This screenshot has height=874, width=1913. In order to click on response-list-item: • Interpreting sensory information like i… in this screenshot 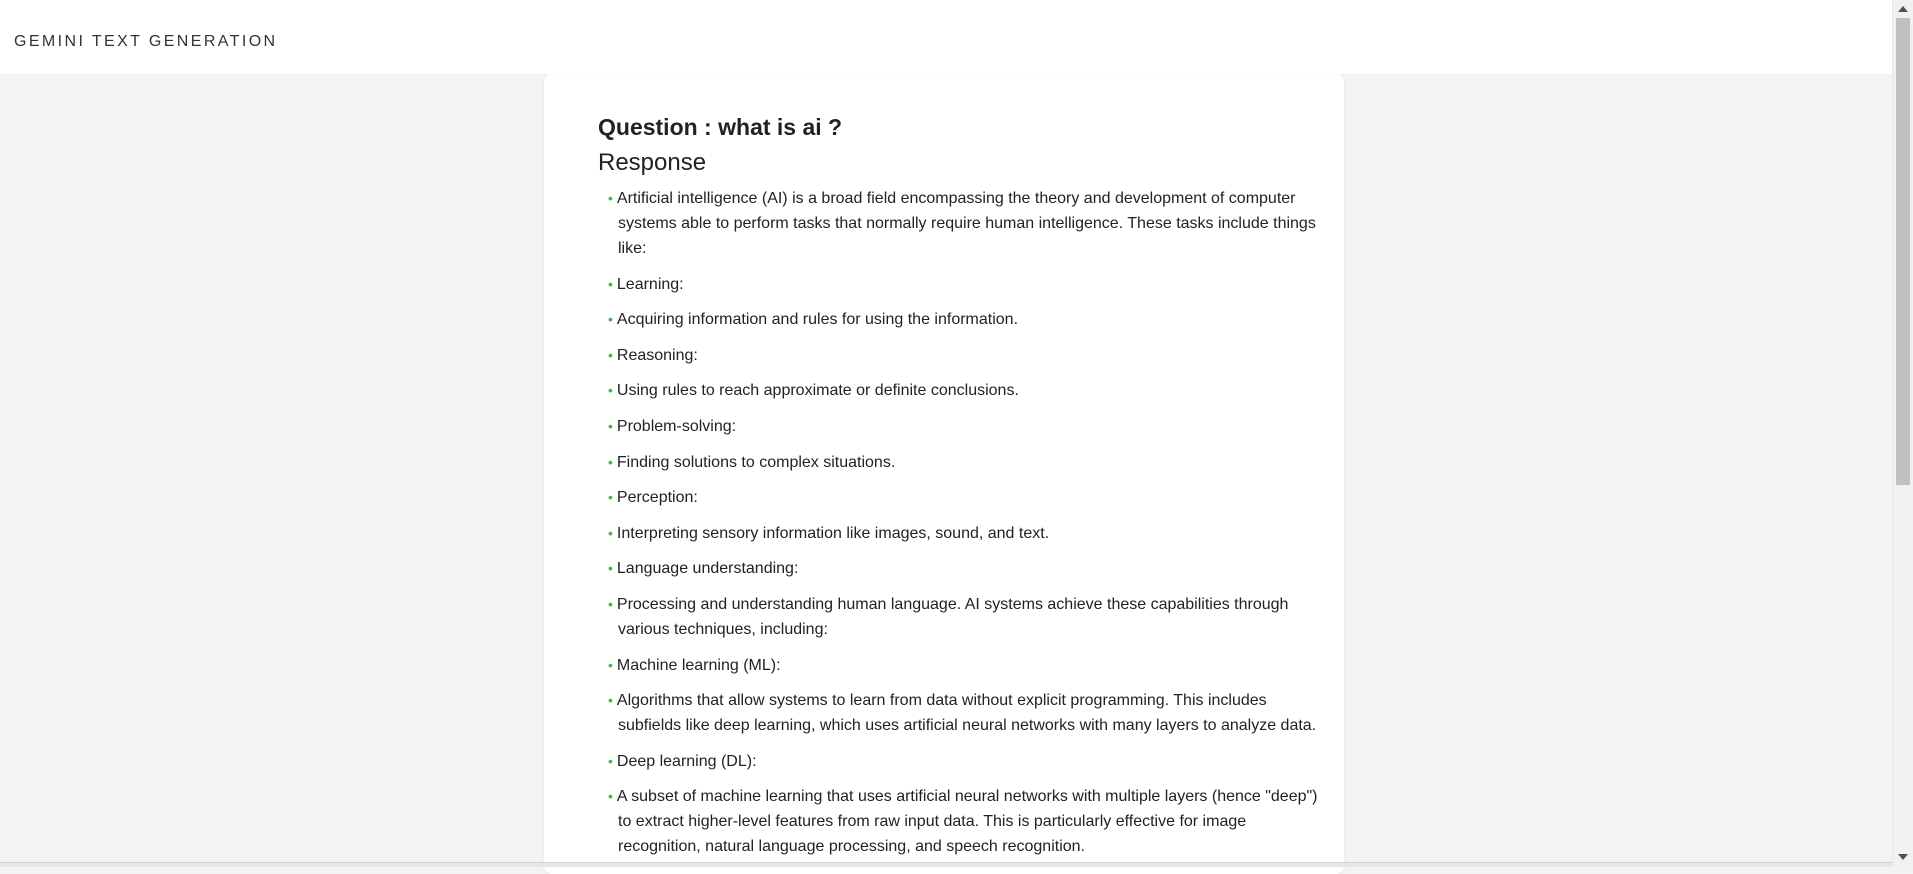, I will do `click(958, 533)`.